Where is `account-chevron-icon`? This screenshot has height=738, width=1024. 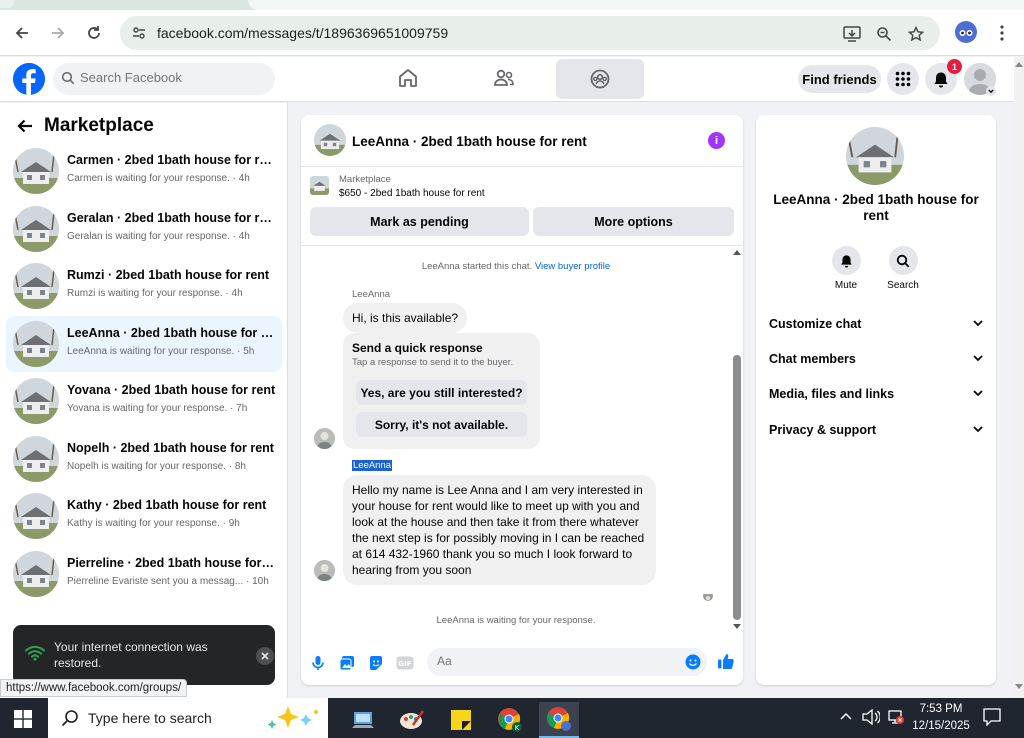
account-chevron-icon is located at coordinates (991, 91).